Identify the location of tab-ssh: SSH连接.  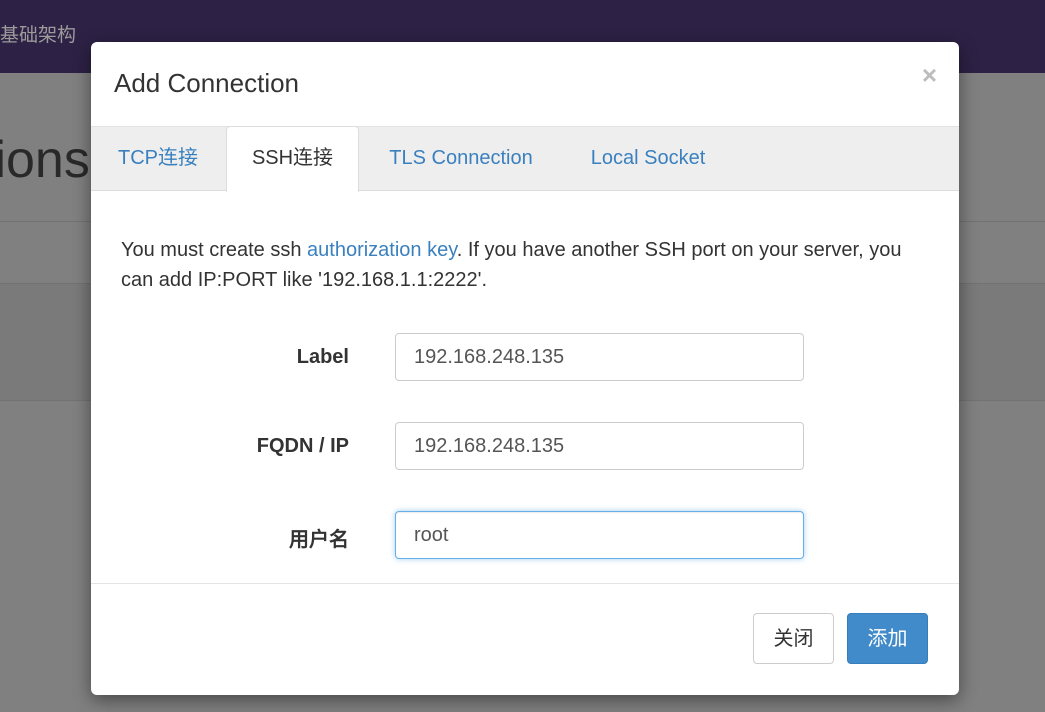
(292, 159).